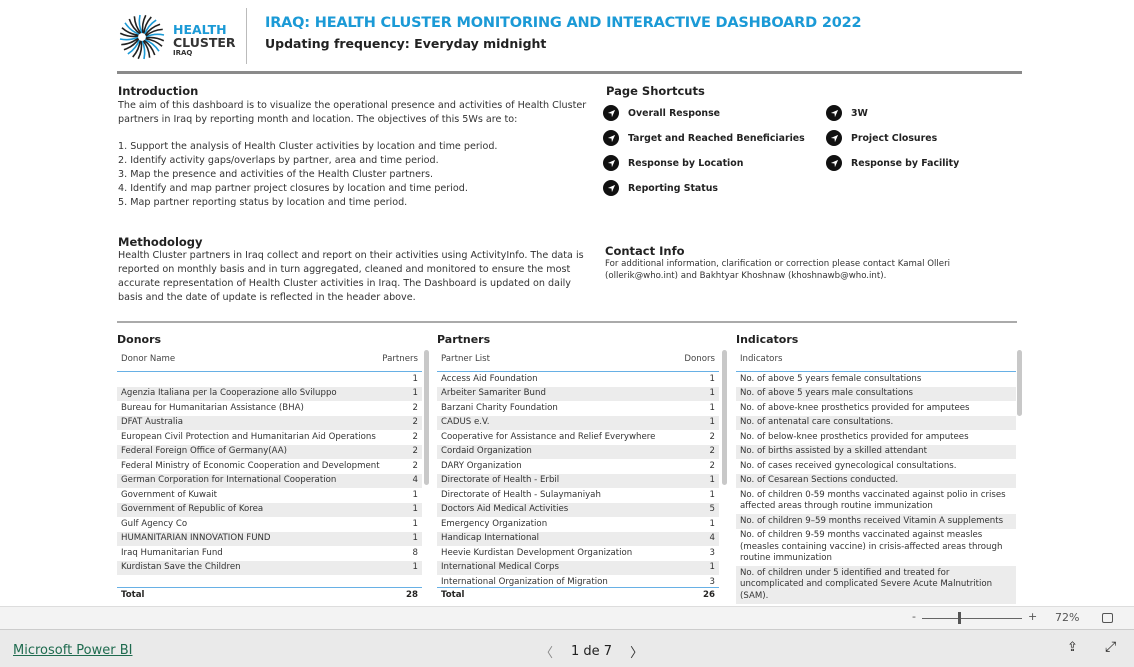 The image size is (1134, 667). I want to click on table-row: Government of Kuwait 1, so click(269, 495).